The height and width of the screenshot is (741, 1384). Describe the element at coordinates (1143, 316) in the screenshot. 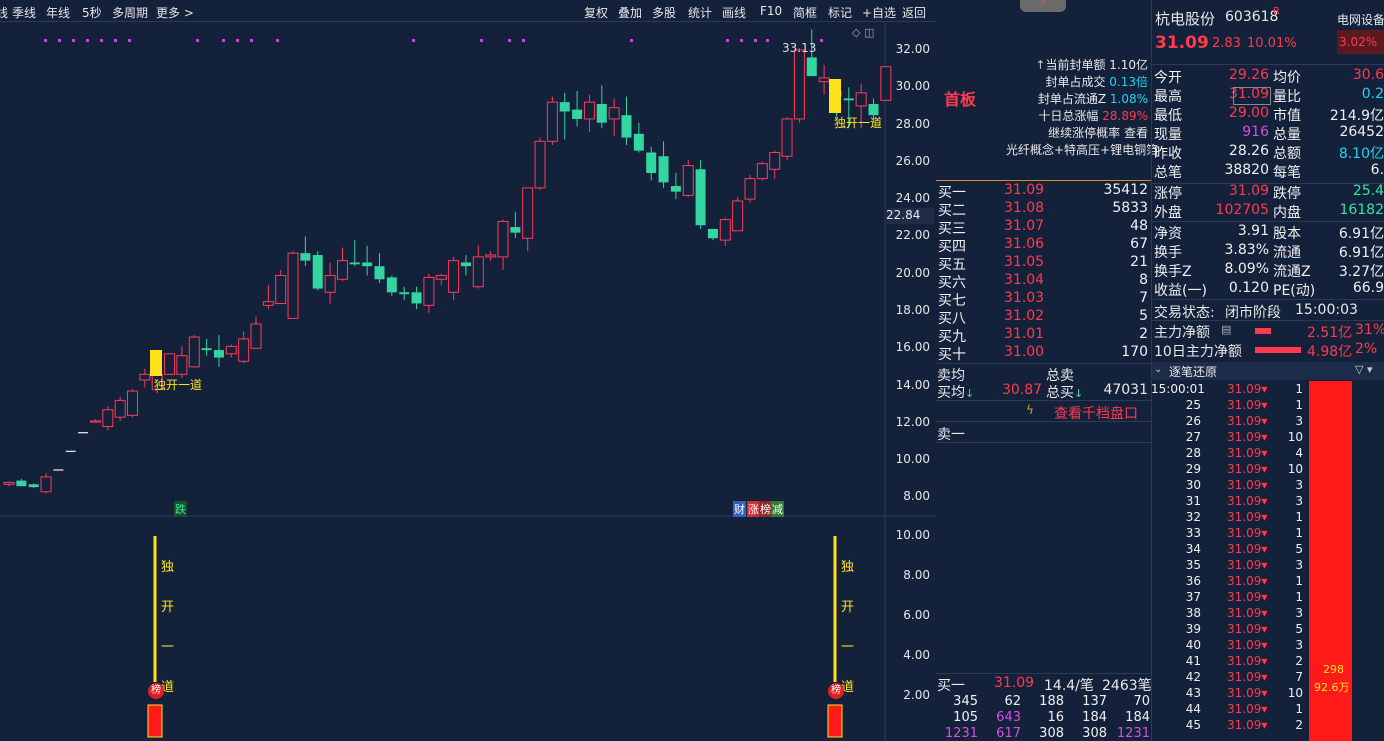

I see `bid-volume: 5` at that location.